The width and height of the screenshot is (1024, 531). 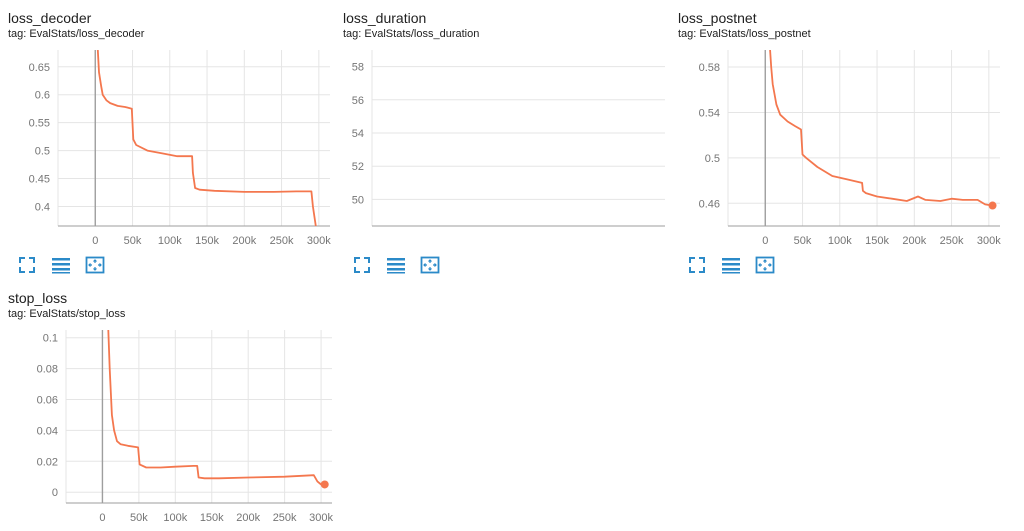 What do you see at coordinates (358, 200) in the screenshot?
I see `y-tick-label: 50` at bounding box center [358, 200].